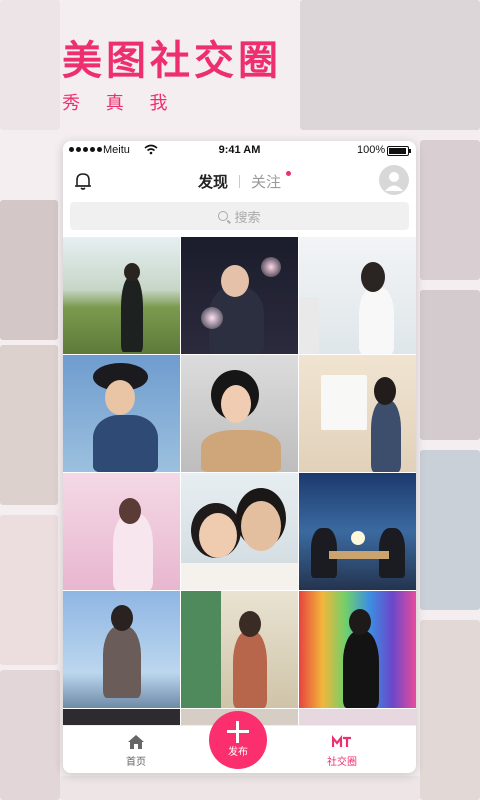 Image resolution: width=480 pixels, height=800 pixels. I want to click on publish-label: 发布, so click(238, 752).